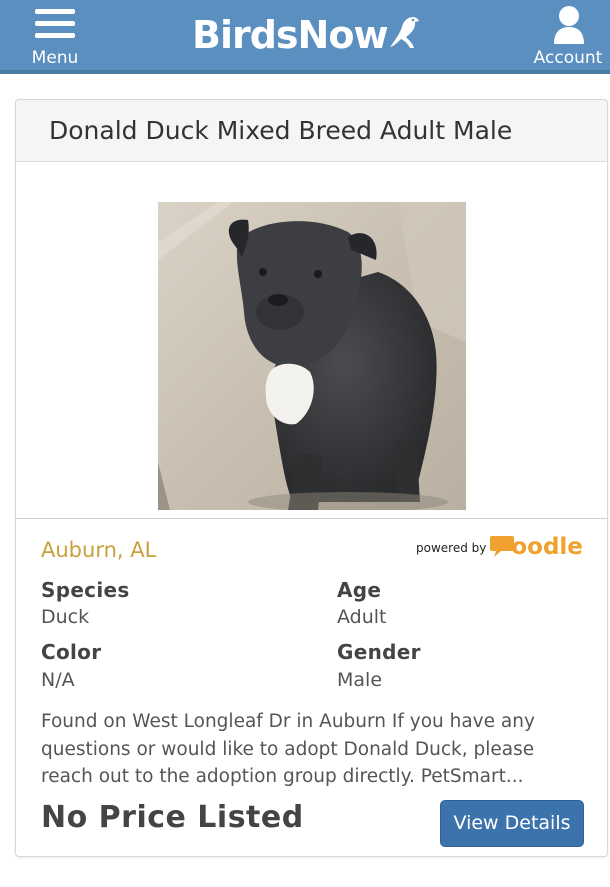 The width and height of the screenshot is (610, 887). I want to click on listing-price: No Price Listed, so click(172, 817).